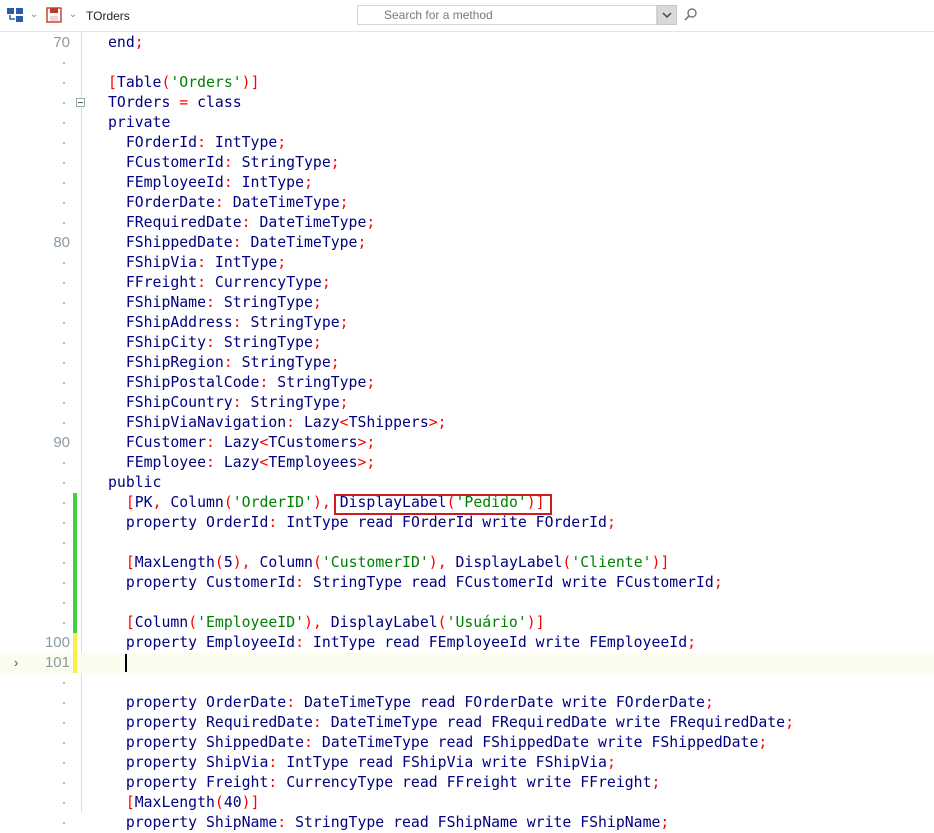 This screenshot has height=833, width=934. Describe the element at coordinates (54, 15) in the screenshot. I see `save-icon` at that location.